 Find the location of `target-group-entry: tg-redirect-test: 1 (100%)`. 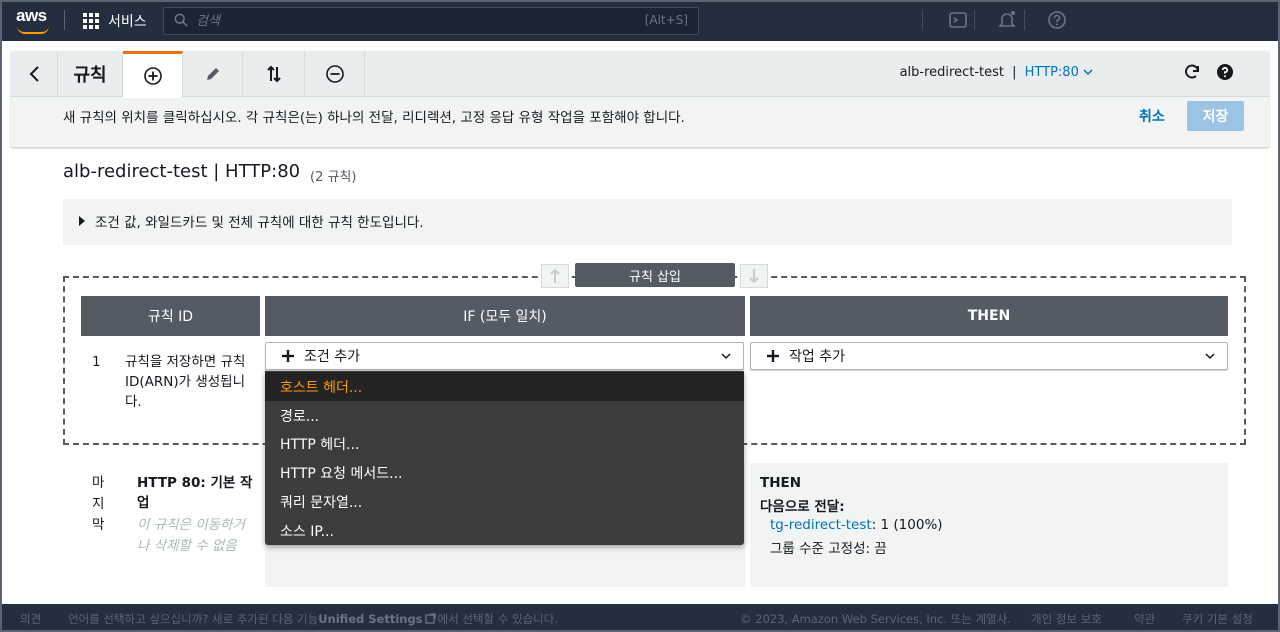

target-group-entry: tg-redirect-test: 1 (100%) is located at coordinates (856, 525).